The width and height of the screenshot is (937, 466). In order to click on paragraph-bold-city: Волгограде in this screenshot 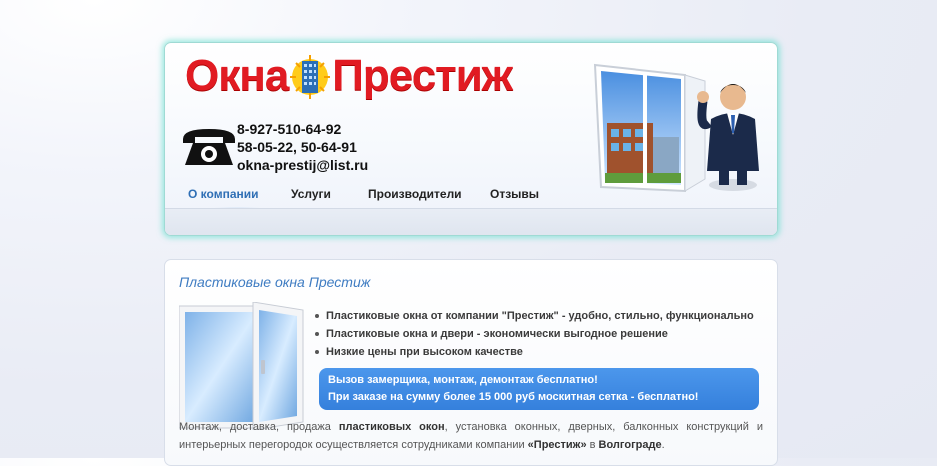, I will do `click(630, 445)`.